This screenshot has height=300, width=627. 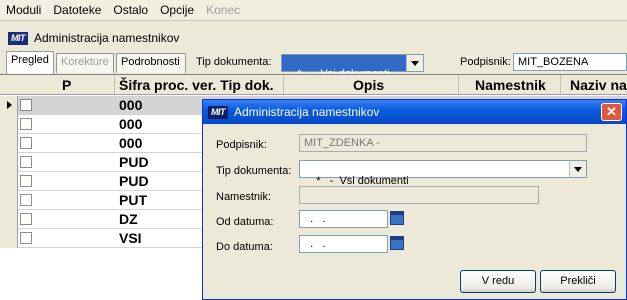 What do you see at coordinates (368, 85) in the screenshot?
I see `header-desc: Opis` at bounding box center [368, 85].